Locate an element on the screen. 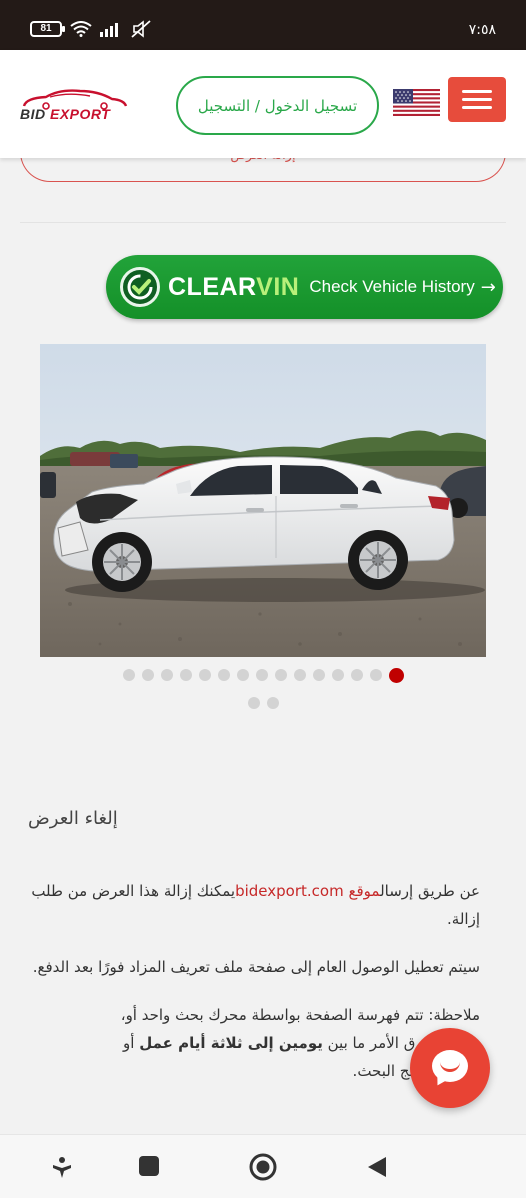 Image resolution: width=526 pixels, height=1198 pixels. system-nav-bar is located at coordinates (263, 1166).